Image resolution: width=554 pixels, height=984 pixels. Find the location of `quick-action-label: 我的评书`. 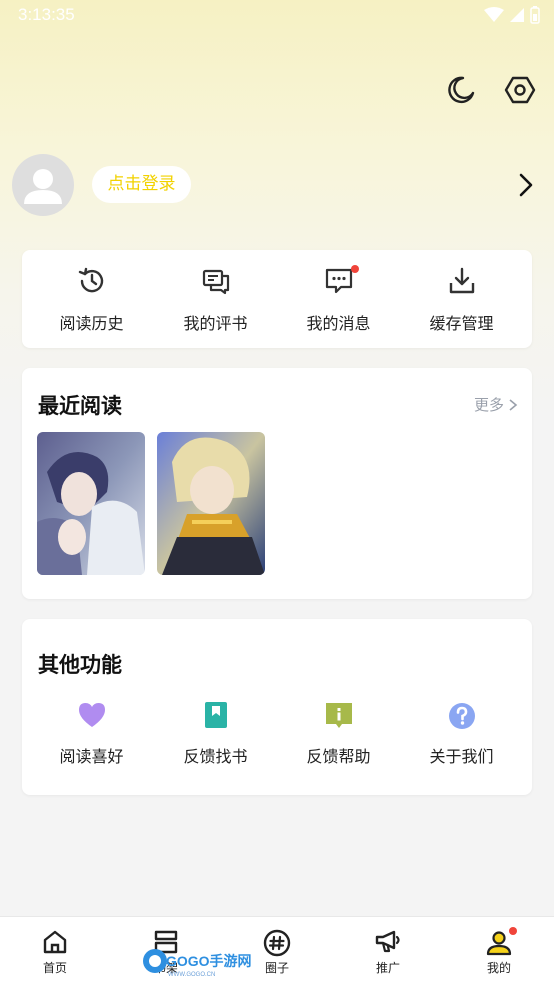

quick-action-label: 我的评书 is located at coordinates (215, 323).